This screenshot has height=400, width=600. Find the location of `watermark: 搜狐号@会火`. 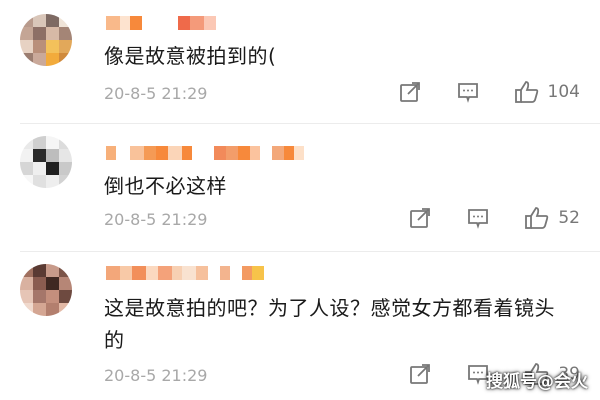

watermark: 搜狐号@会火 is located at coordinates (537, 382).